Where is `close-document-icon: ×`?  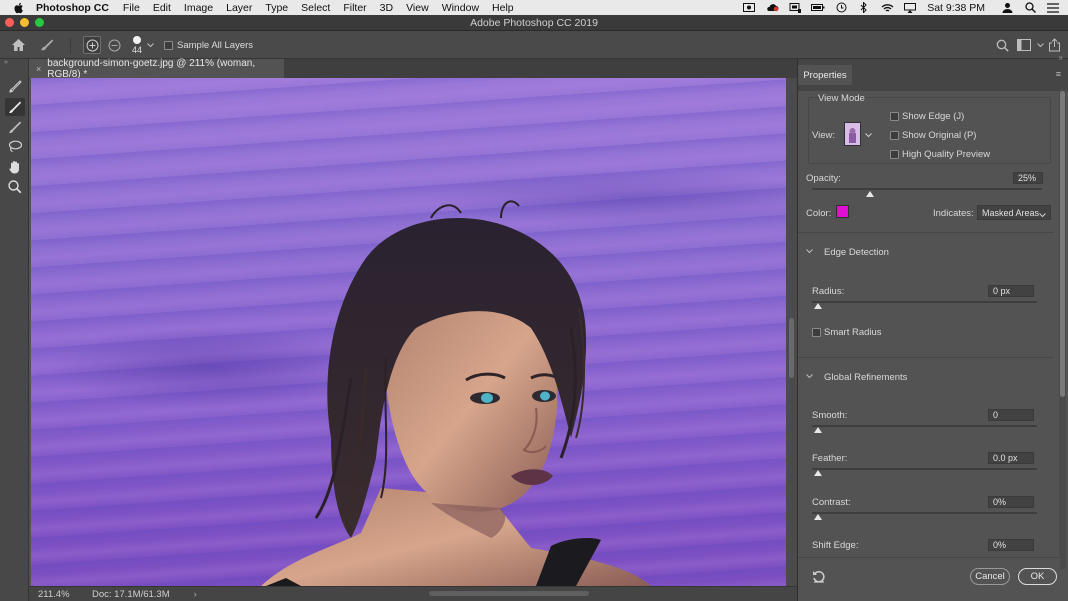 close-document-icon: × is located at coordinates (38, 69).